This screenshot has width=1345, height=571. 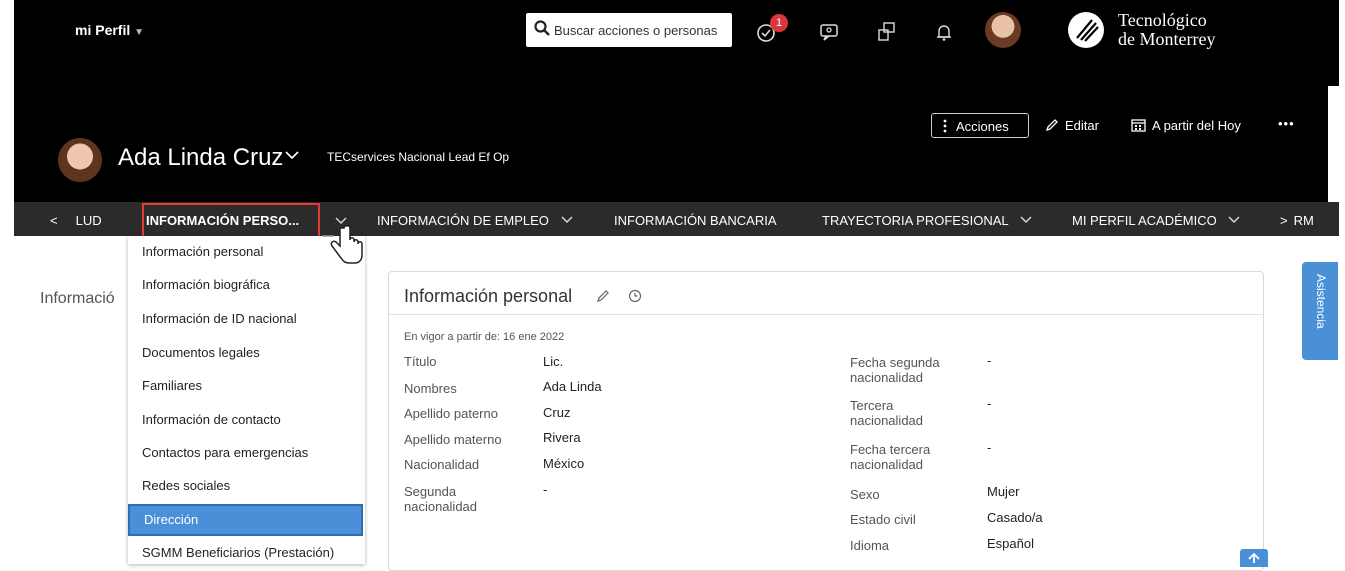 I want to click on field-value: Lic., so click(x=553, y=361).